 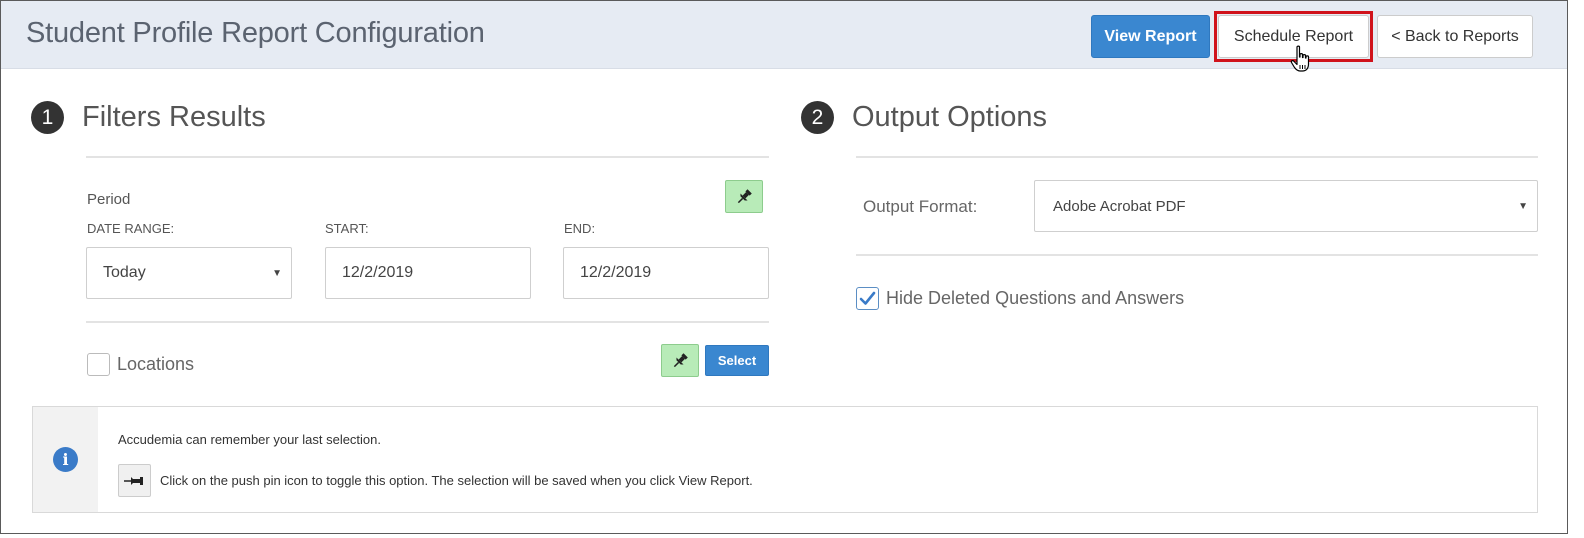 I want to click on date-range-select: Today ▼, so click(x=189, y=273).